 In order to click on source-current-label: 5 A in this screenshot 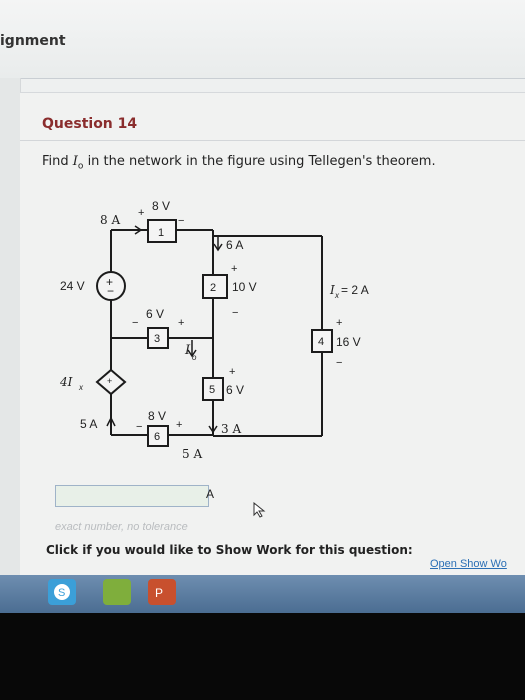, I will do `click(88, 424)`.